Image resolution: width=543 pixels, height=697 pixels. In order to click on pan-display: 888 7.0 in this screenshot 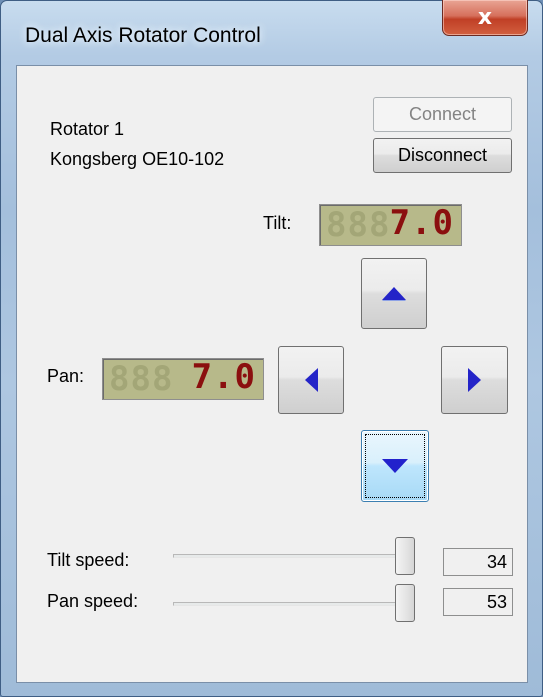, I will do `click(183, 379)`.